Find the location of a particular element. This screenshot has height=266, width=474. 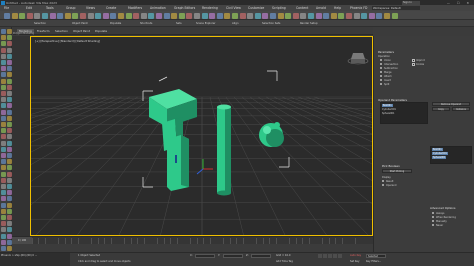

menu-help: Help is located at coordinates (337, 8).